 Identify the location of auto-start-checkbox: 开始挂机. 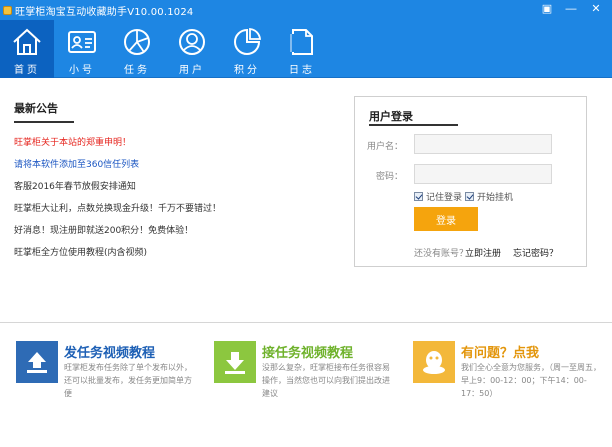
(489, 196).